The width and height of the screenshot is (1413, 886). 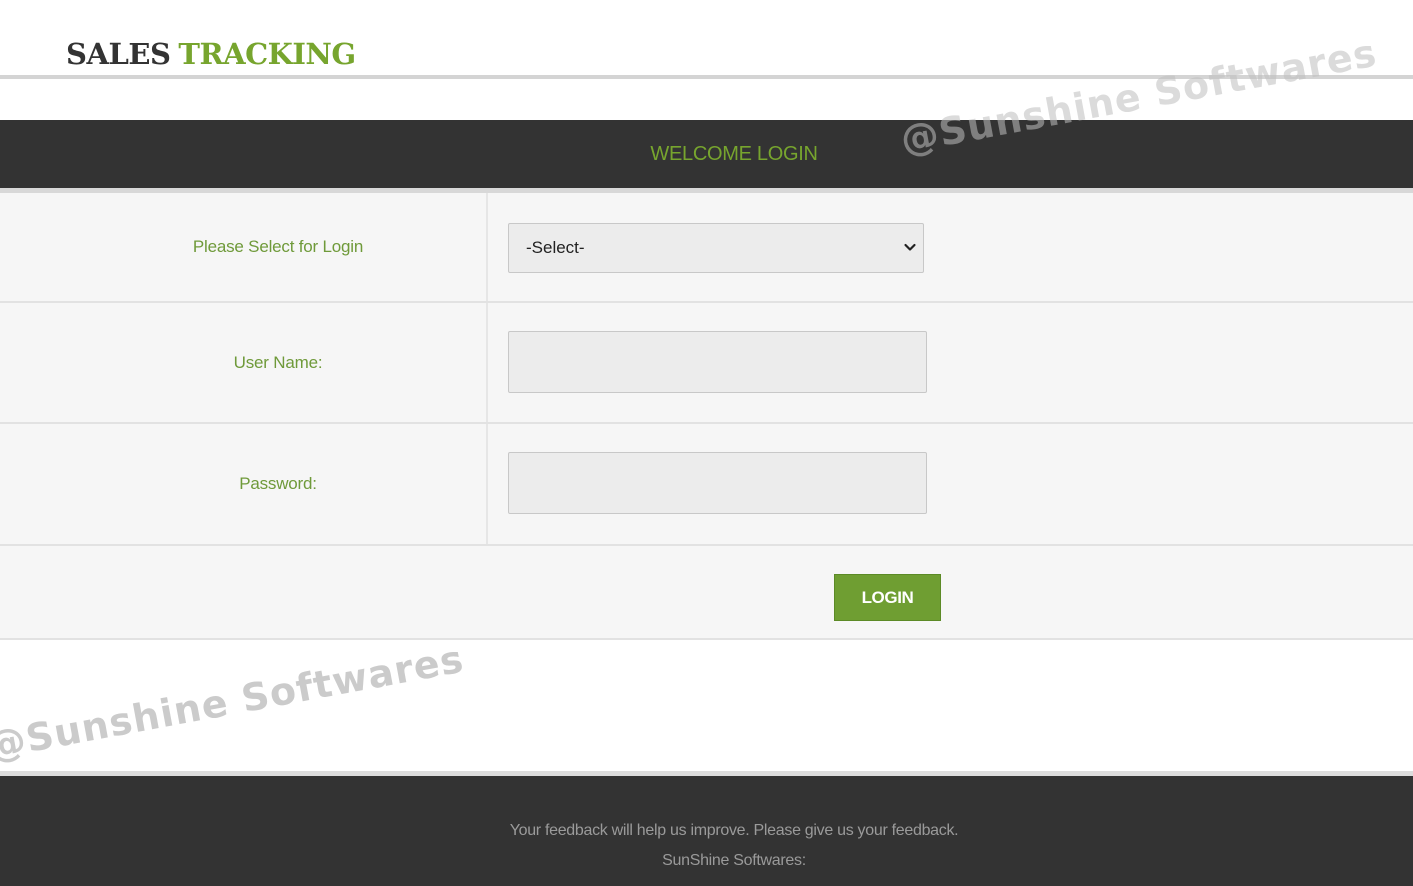 I want to click on site-header: SALES TRACKING, so click(x=706, y=38).